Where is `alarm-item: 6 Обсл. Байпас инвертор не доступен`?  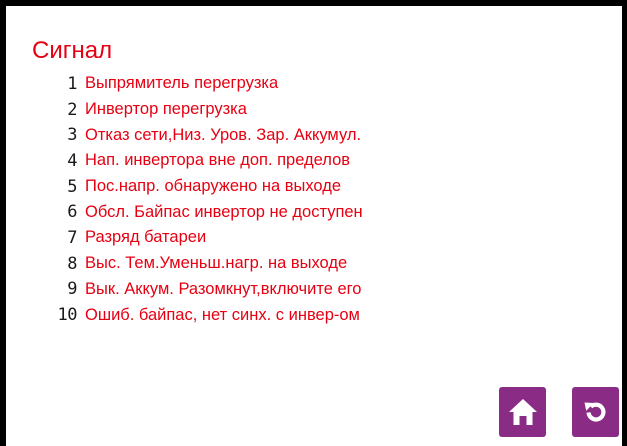 alarm-item: 6 Обсл. Байпас инвертор не доступен is located at coordinates (204, 212).